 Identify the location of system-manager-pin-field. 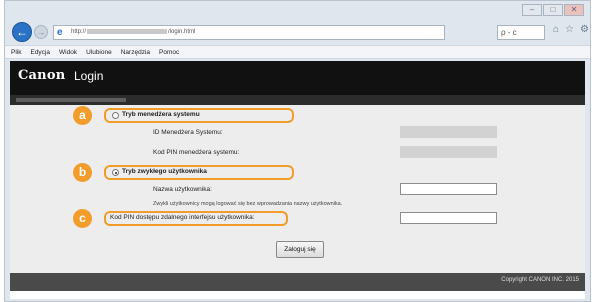
(448, 152).